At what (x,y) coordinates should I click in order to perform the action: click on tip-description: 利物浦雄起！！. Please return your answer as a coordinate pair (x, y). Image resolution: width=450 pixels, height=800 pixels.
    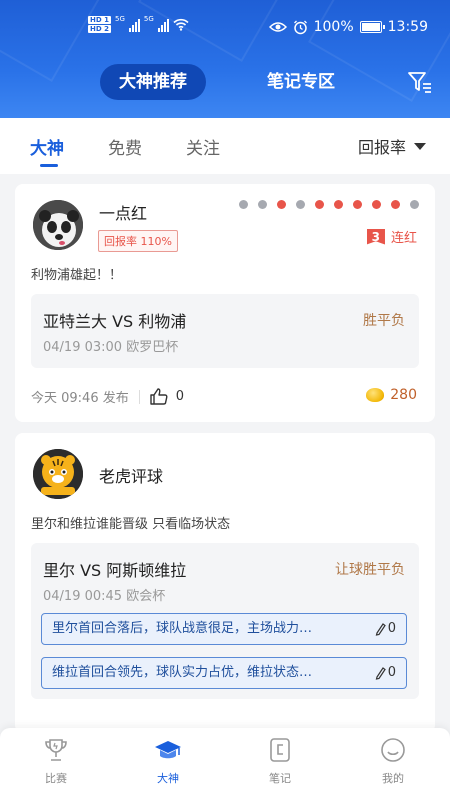
    Looking at the image, I should click on (77, 275).